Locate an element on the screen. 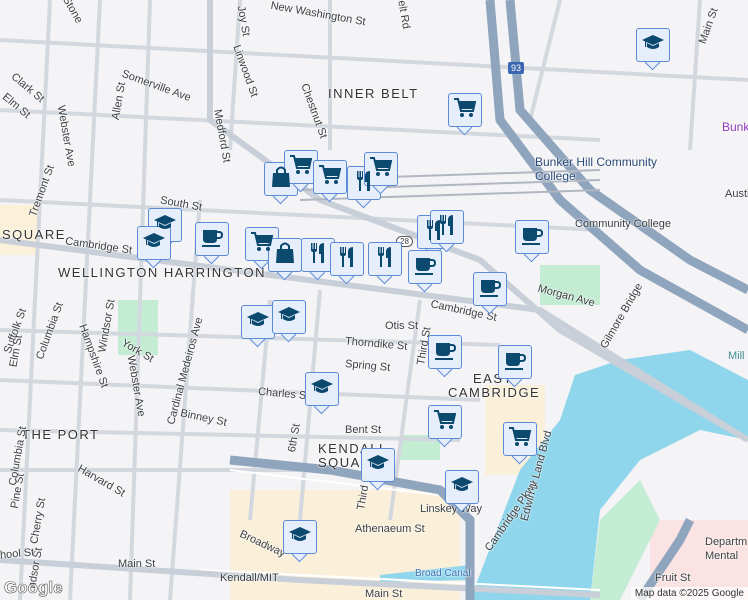 The height and width of the screenshot is (600, 748). interstate-shield: 93 is located at coordinates (516, 68).